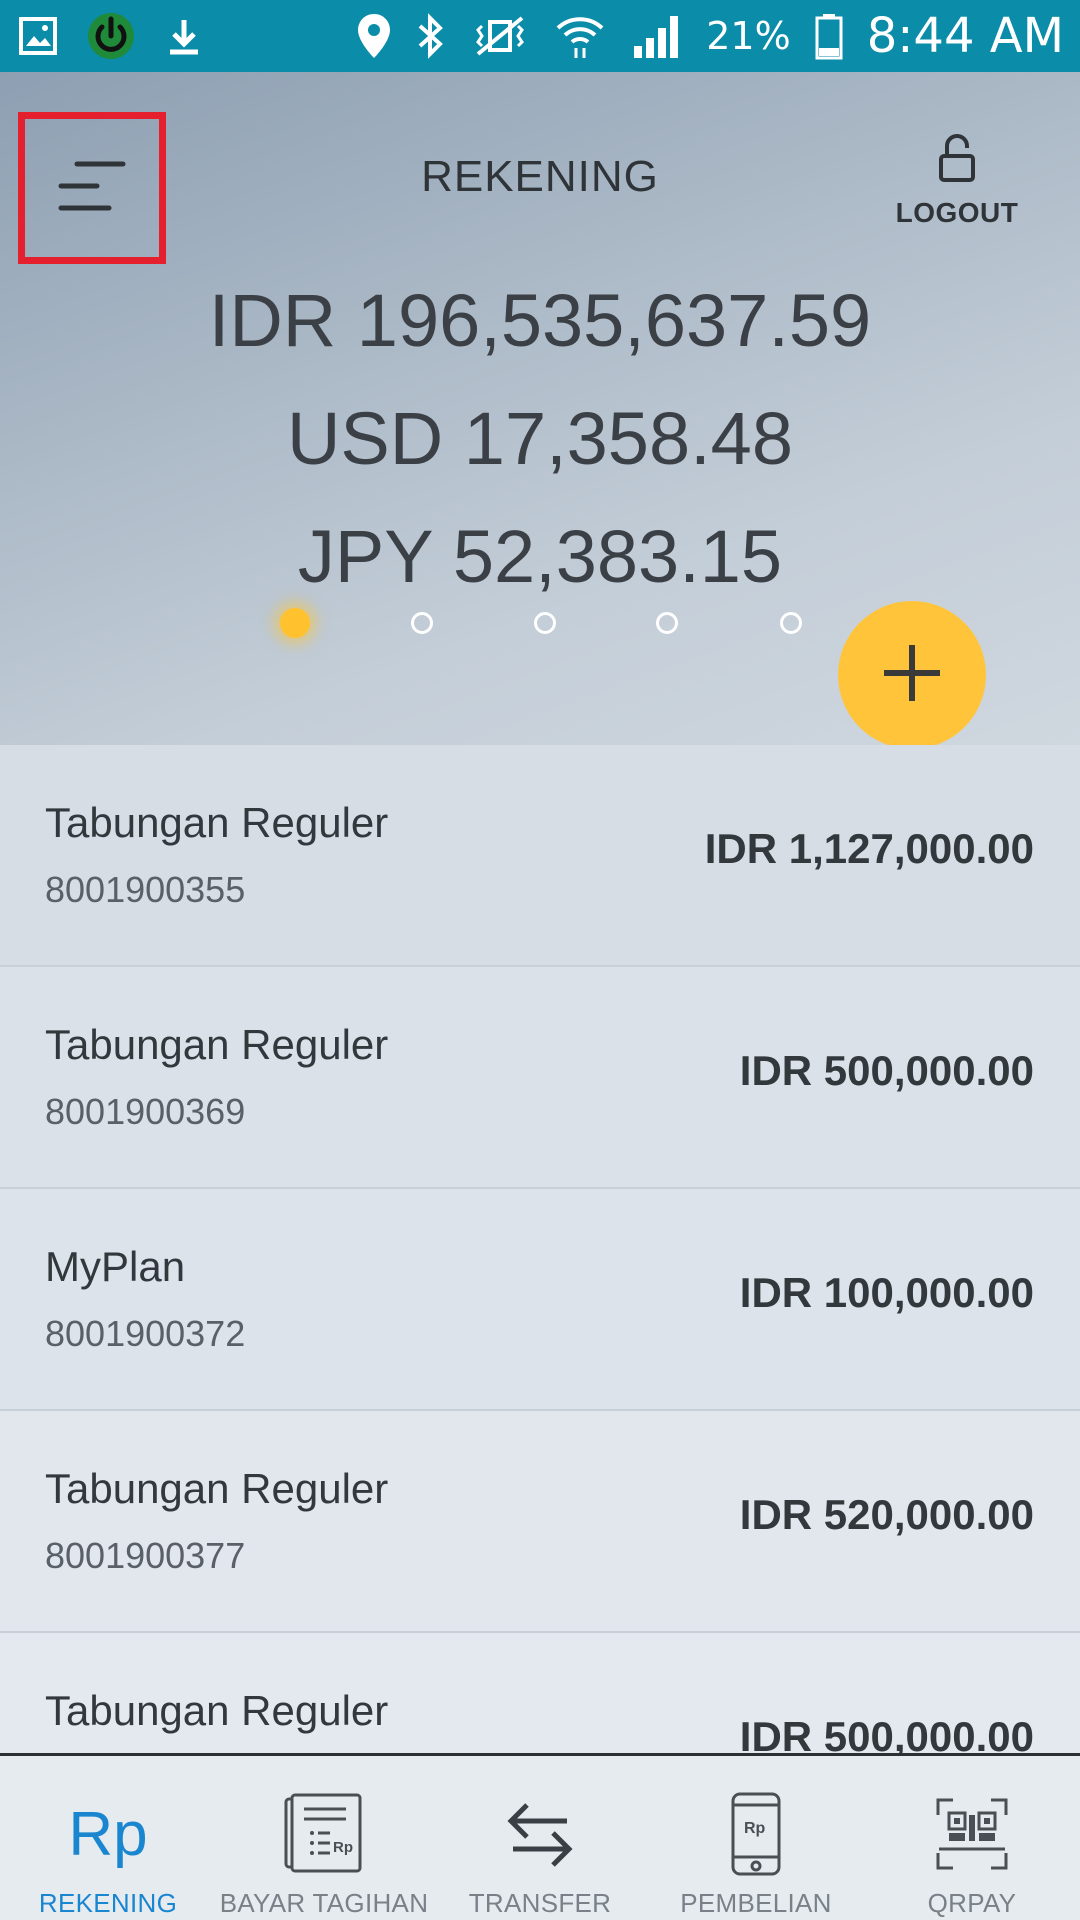 This screenshot has width=1080, height=1920. What do you see at coordinates (374, 36) in the screenshot?
I see `location-icon` at bounding box center [374, 36].